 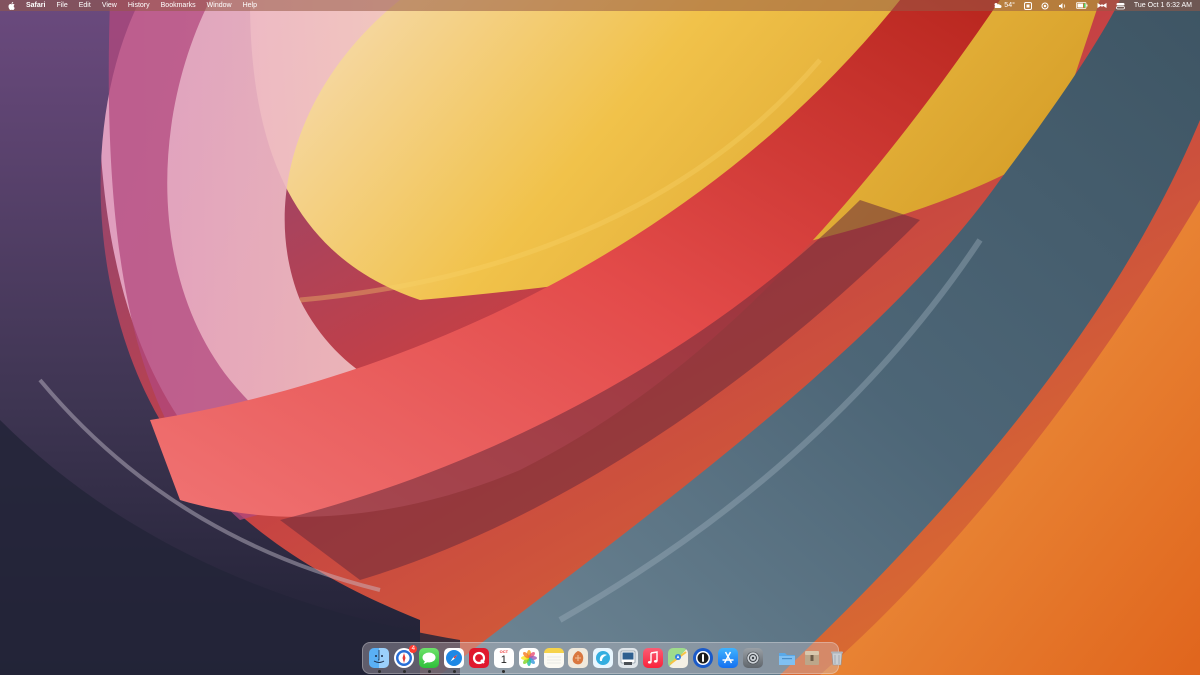 I want to click on dock-system-settings, so click(x=752, y=658).